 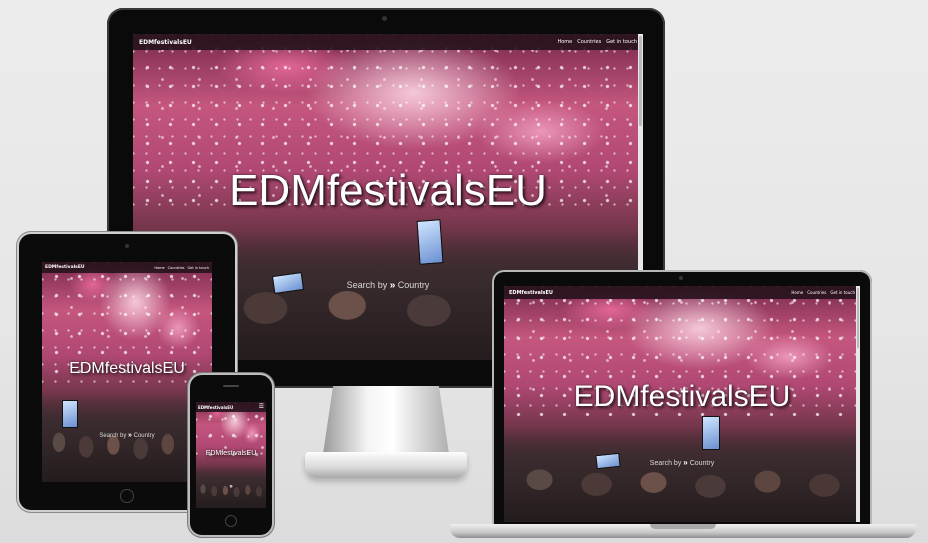 I want to click on tablet-camera, so click(x=127, y=246).